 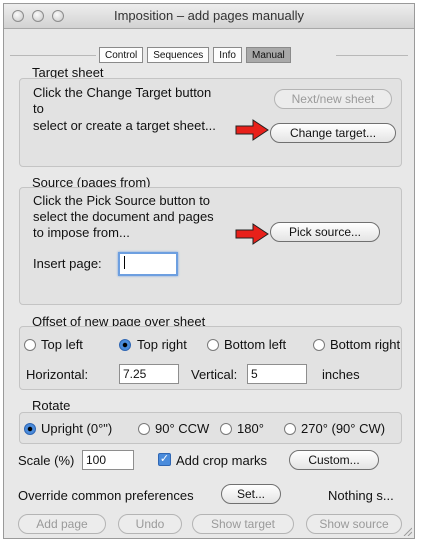 I want to click on show-target-button: Show target, so click(x=243, y=524).